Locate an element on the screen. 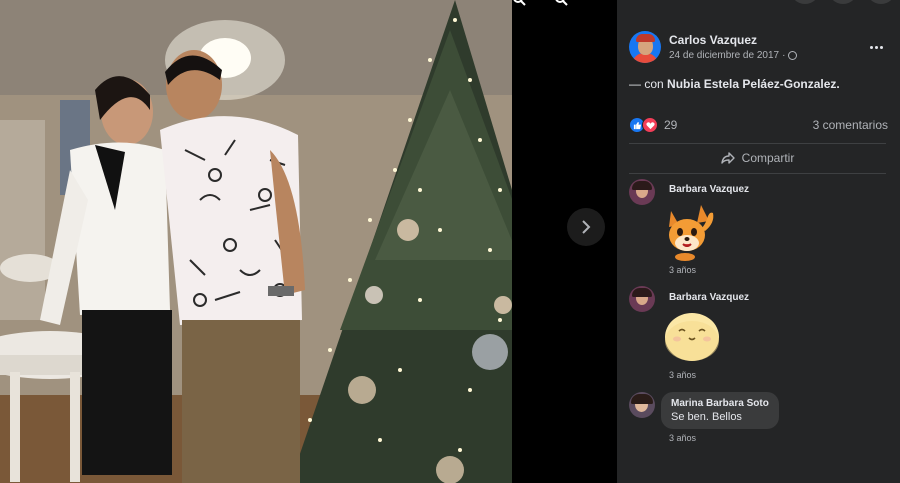 The height and width of the screenshot is (483, 900). more-options-button is located at coordinates (876, 47).